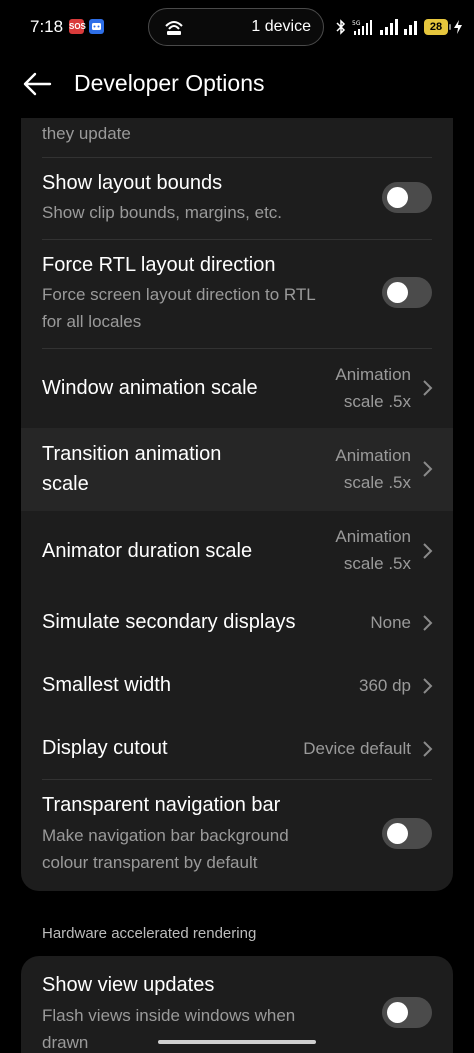  What do you see at coordinates (96, 26) in the screenshot?
I see `app-notification-icon` at bounding box center [96, 26].